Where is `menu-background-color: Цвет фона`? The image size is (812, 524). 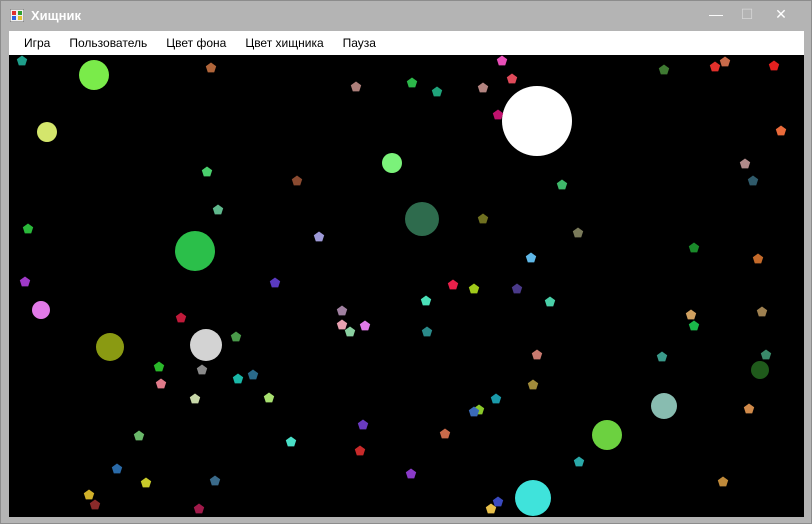 menu-background-color: Цвет фона is located at coordinates (196, 43).